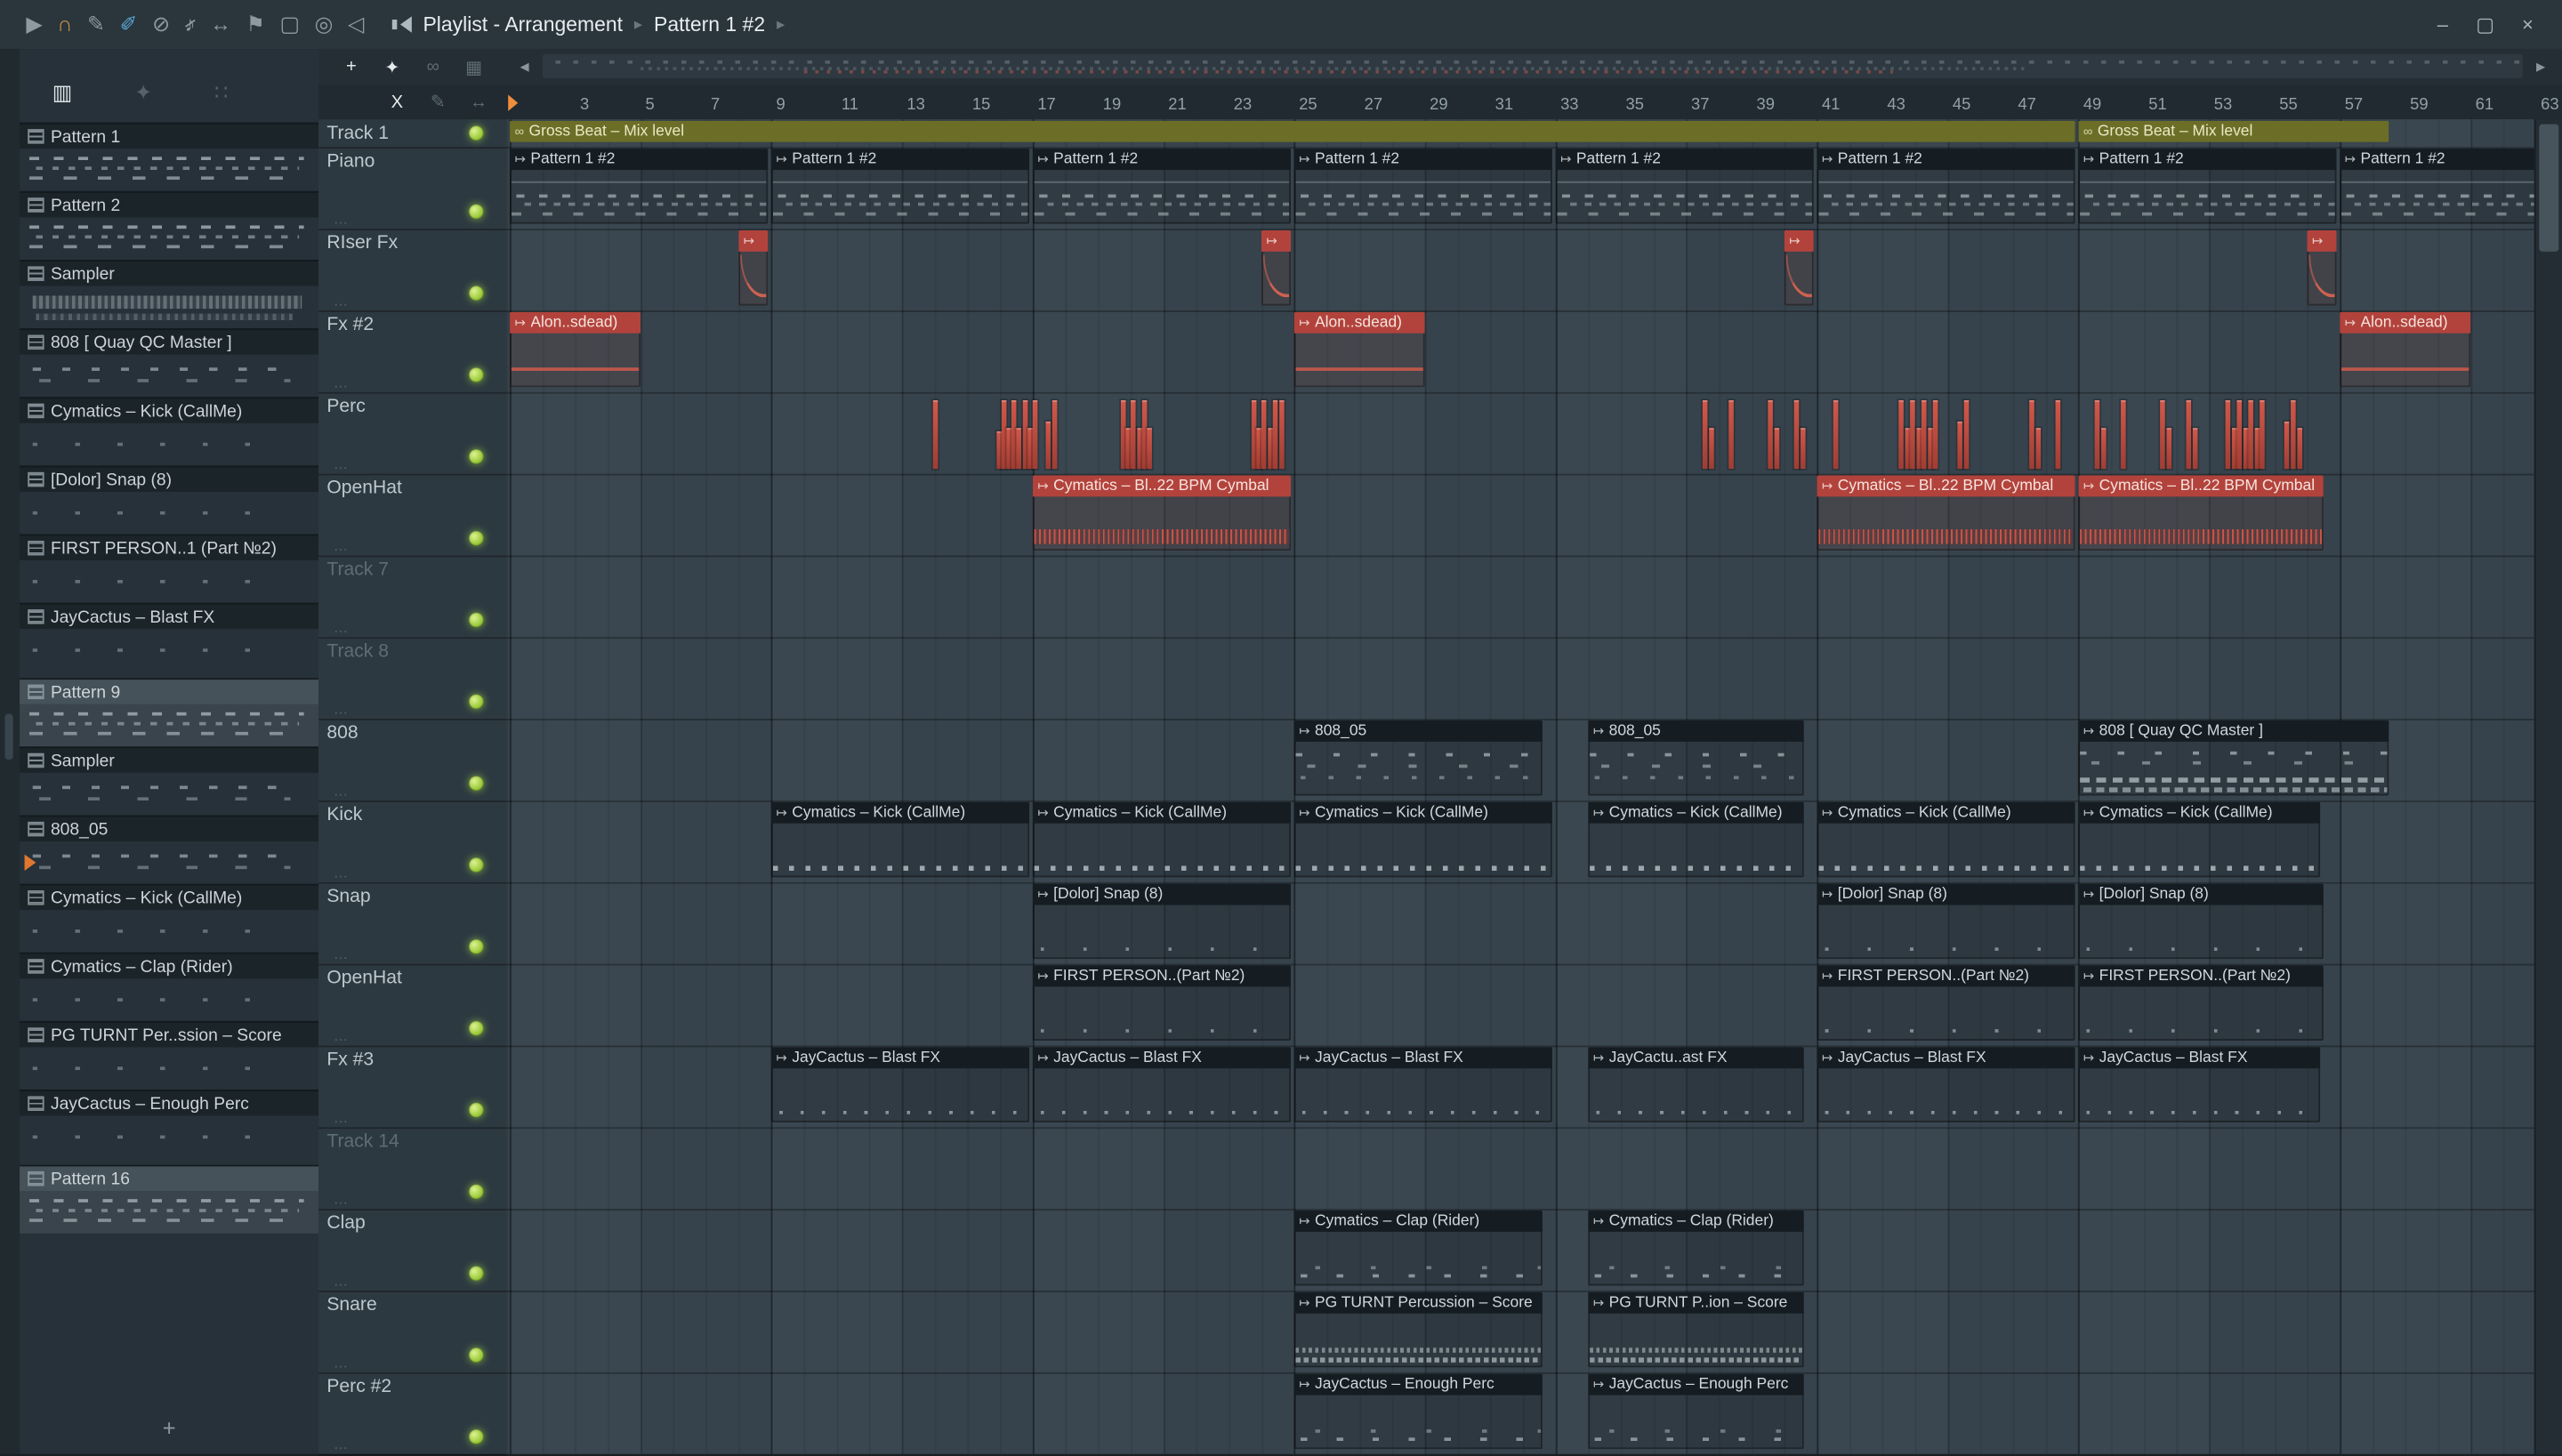  Describe the element at coordinates (2322, 267) in the screenshot. I see `audio-clip: ↦` at that location.